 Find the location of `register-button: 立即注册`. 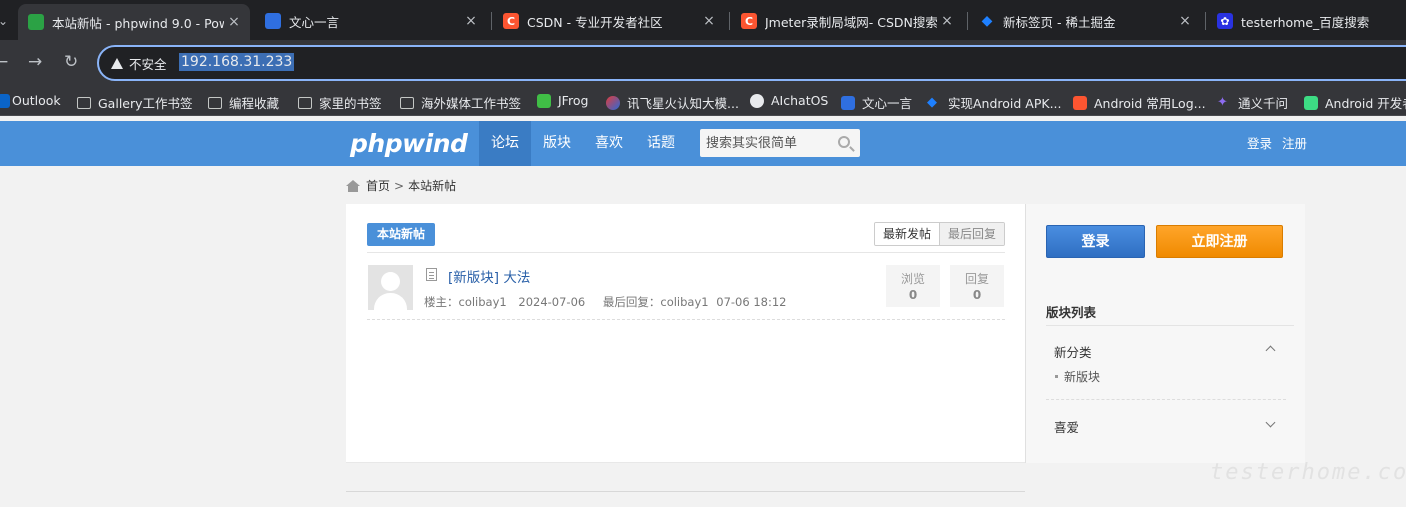

register-button: 立即注册 is located at coordinates (1219, 241).